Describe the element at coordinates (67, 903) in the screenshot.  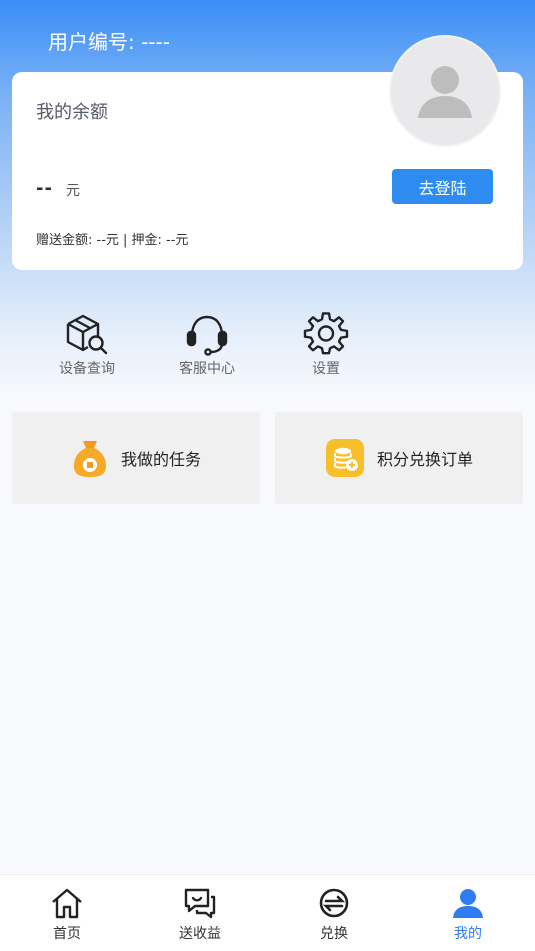
I see `home-icon` at that location.